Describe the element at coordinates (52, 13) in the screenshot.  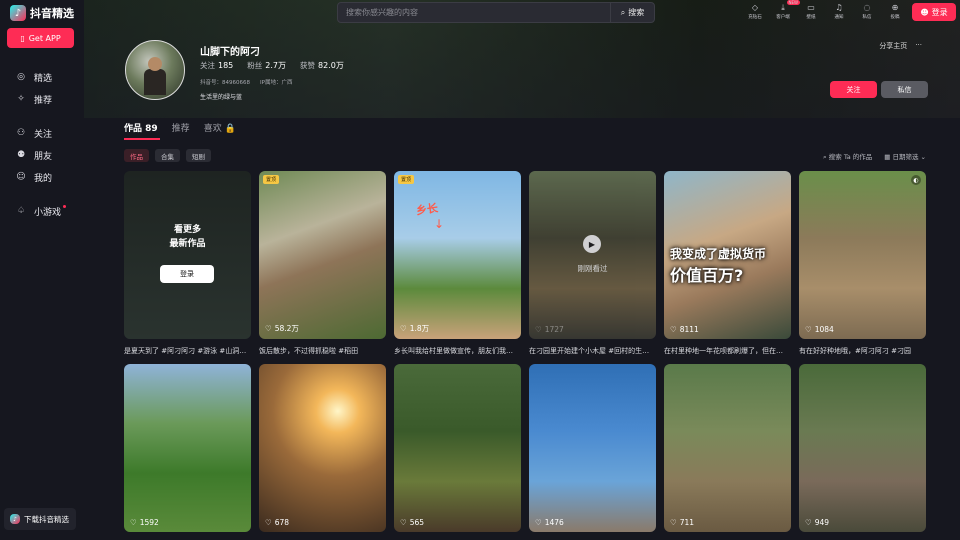
I see `app-logo-text: 抖音精选` at that location.